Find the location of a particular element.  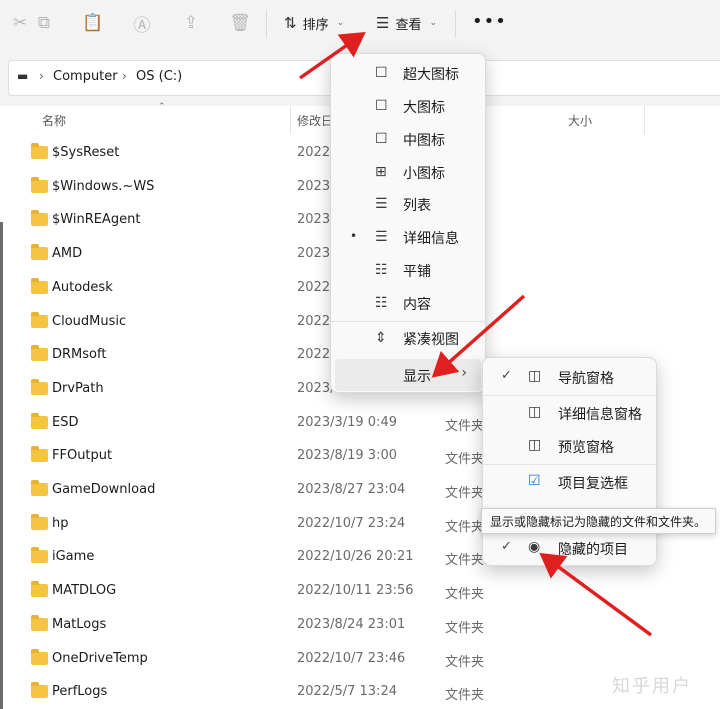

arrow-to-view-button is located at coordinates (332, 55).